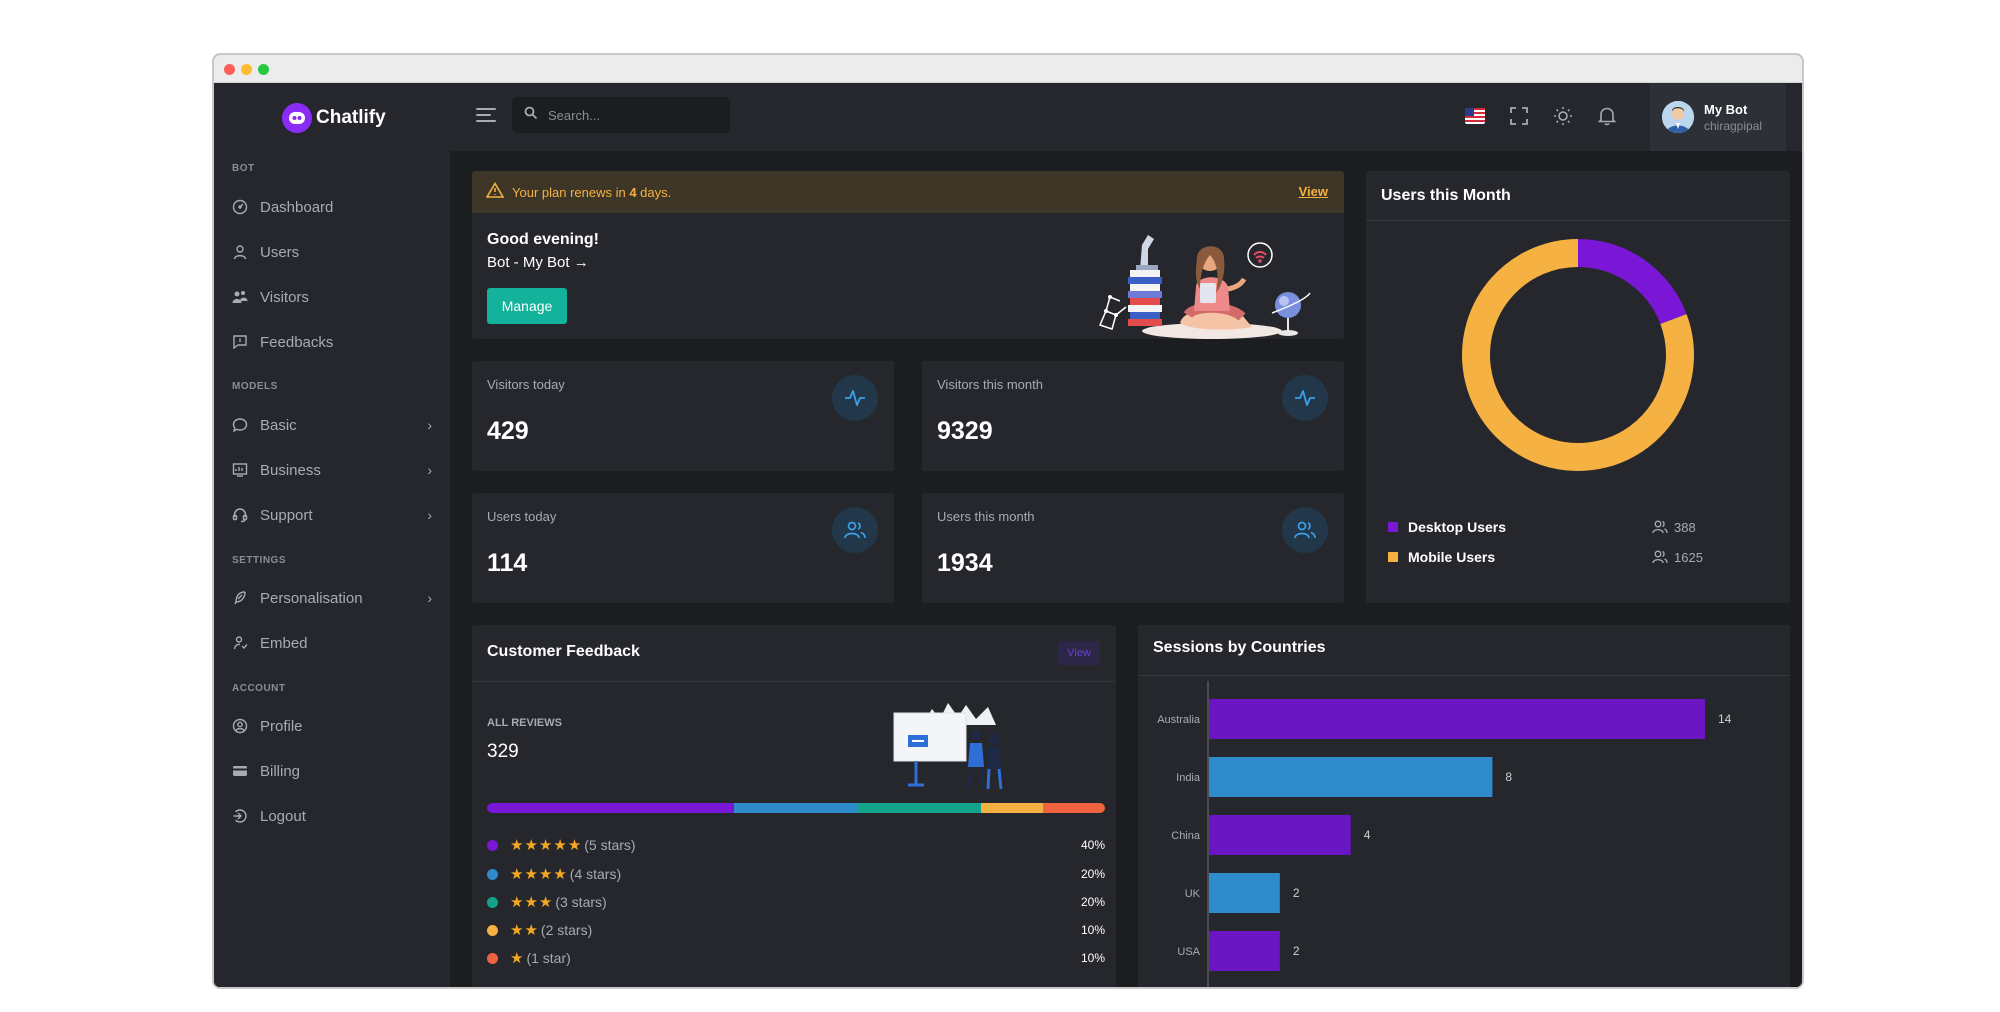  I want to click on sidebar-item-support: Support ›, so click(332, 515).